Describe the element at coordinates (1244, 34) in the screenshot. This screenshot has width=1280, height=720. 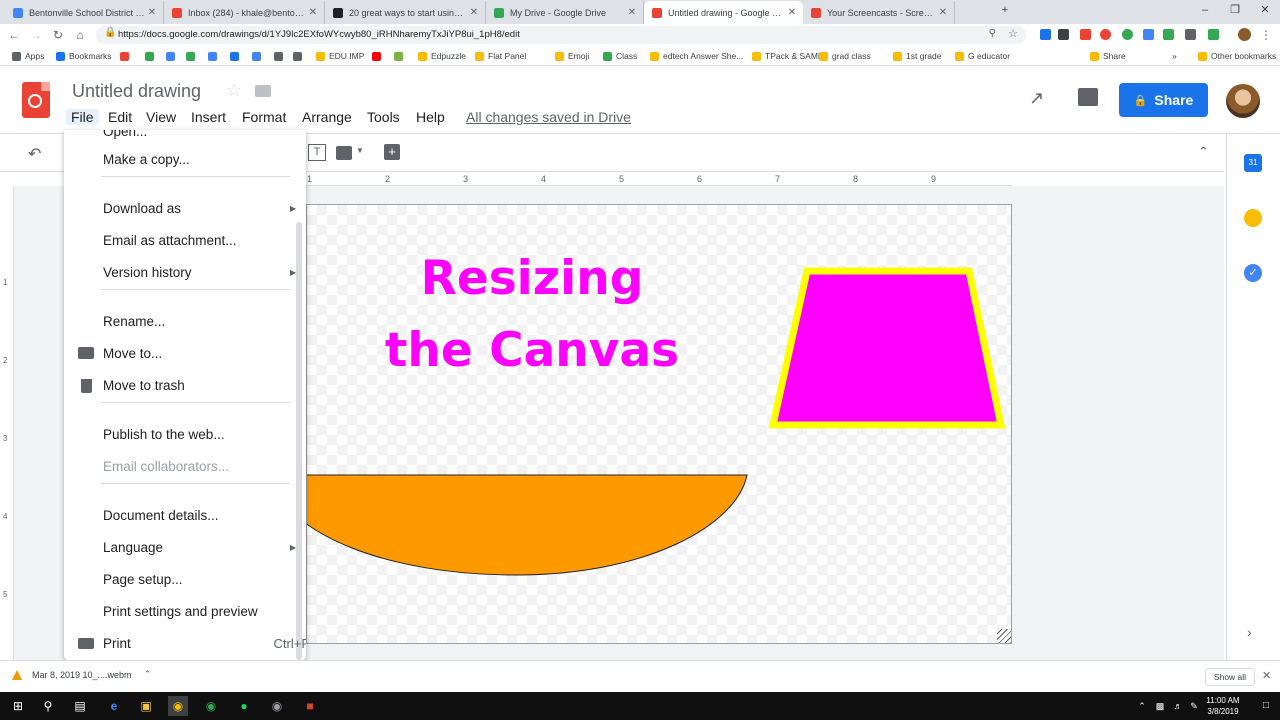
I see `profile-avatar` at that location.